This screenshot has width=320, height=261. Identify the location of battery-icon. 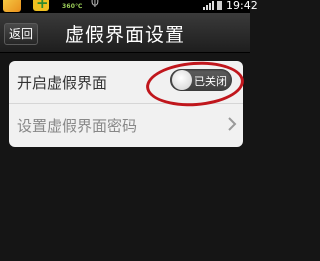
(219, 5).